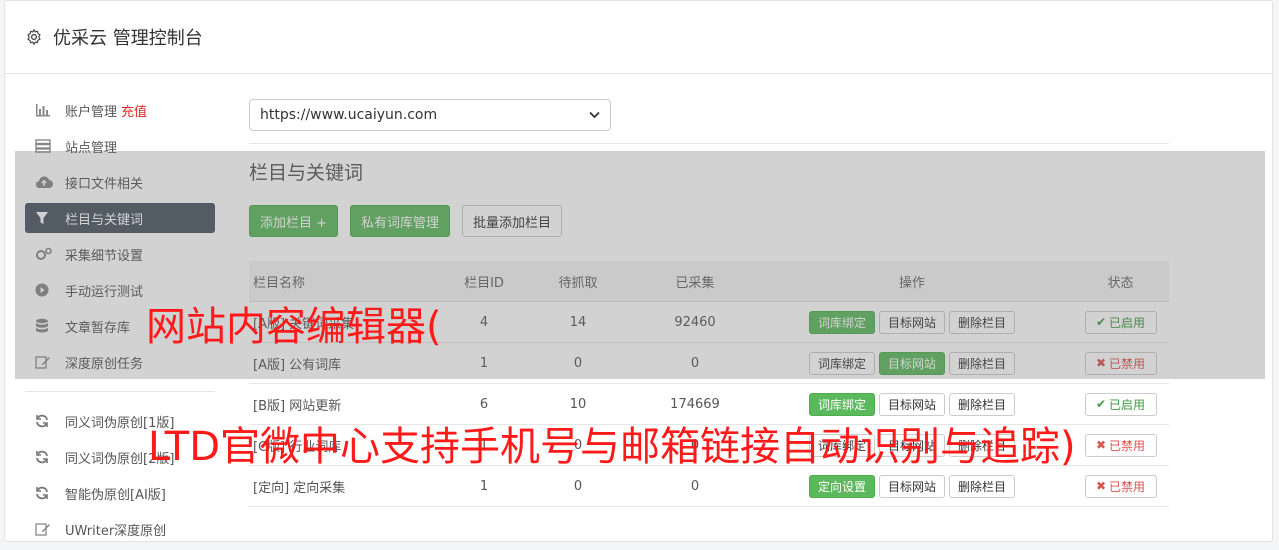 Image resolution: width=1279 pixels, height=550 pixels. I want to click on bar-chart-icon, so click(45, 110).